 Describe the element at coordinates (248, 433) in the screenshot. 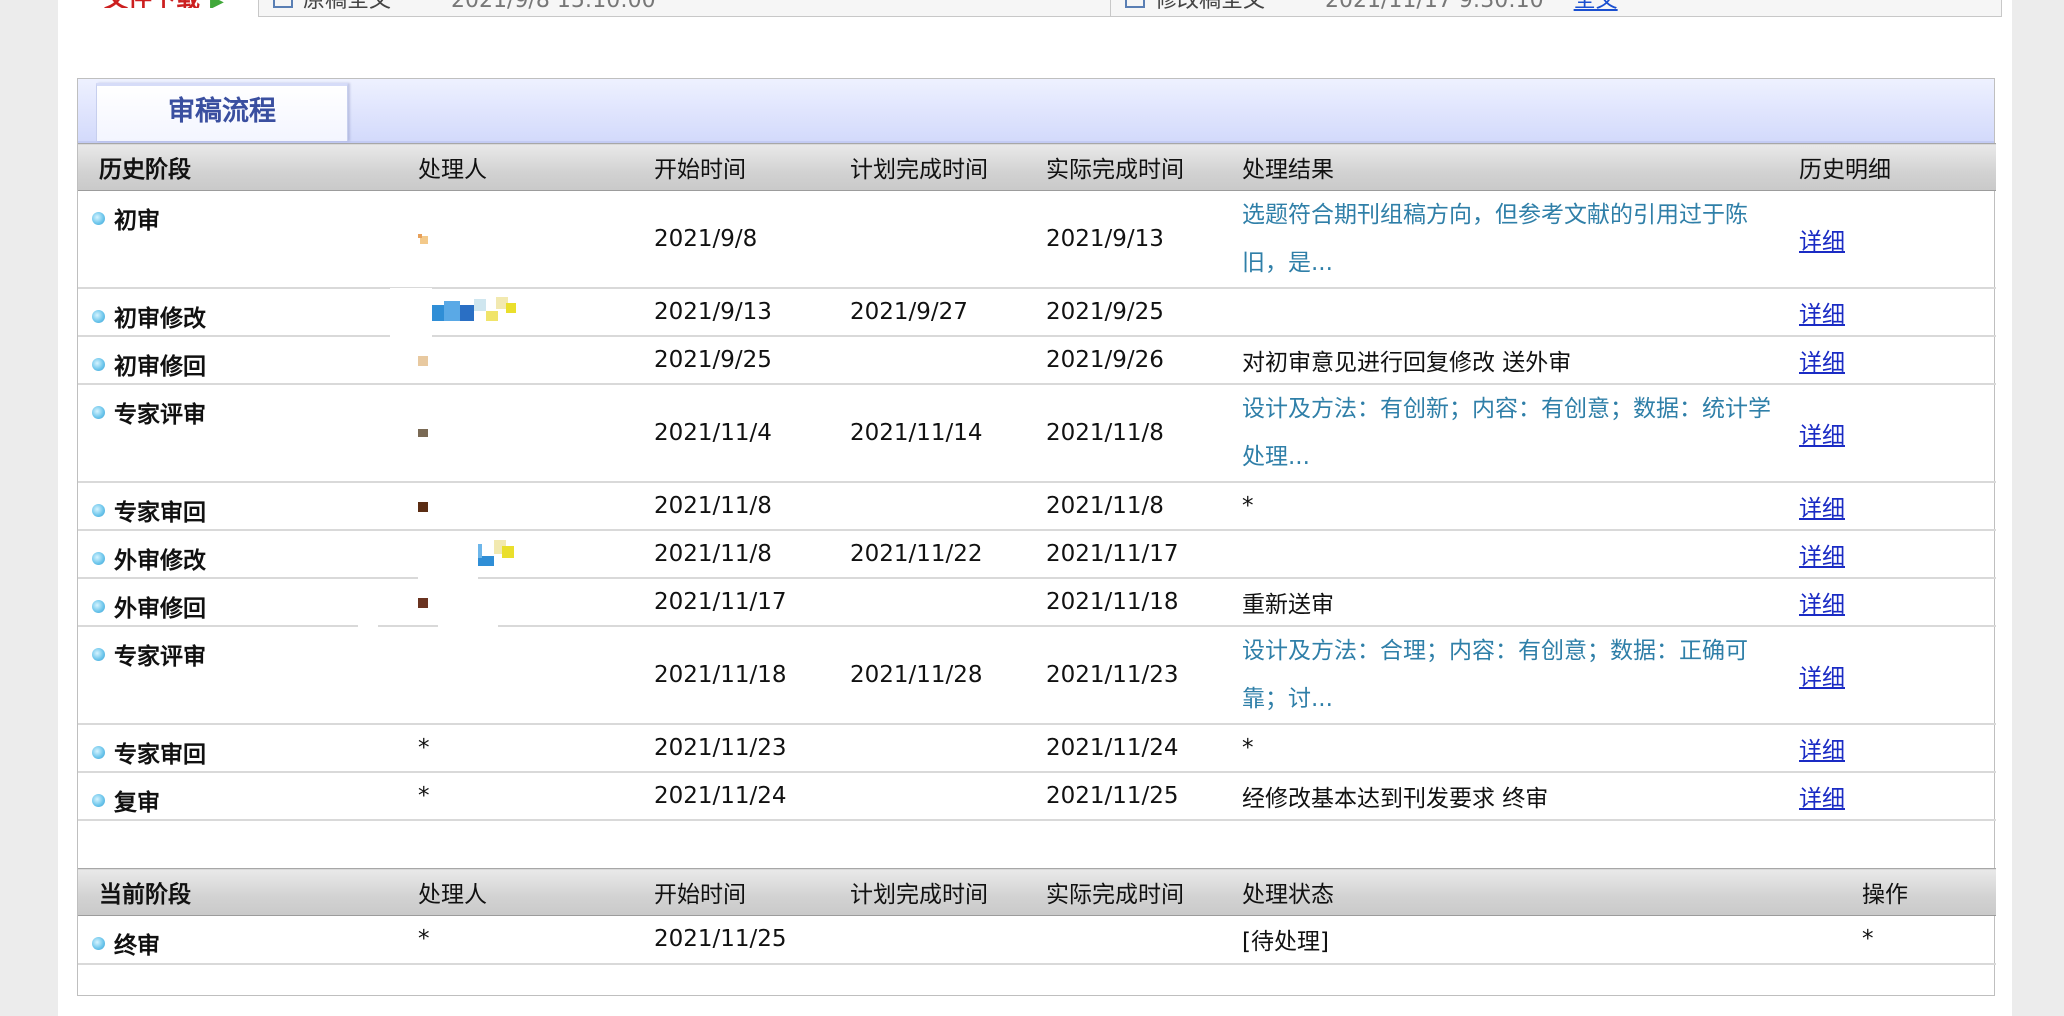

I see `stage-cell: 专家评审` at that location.